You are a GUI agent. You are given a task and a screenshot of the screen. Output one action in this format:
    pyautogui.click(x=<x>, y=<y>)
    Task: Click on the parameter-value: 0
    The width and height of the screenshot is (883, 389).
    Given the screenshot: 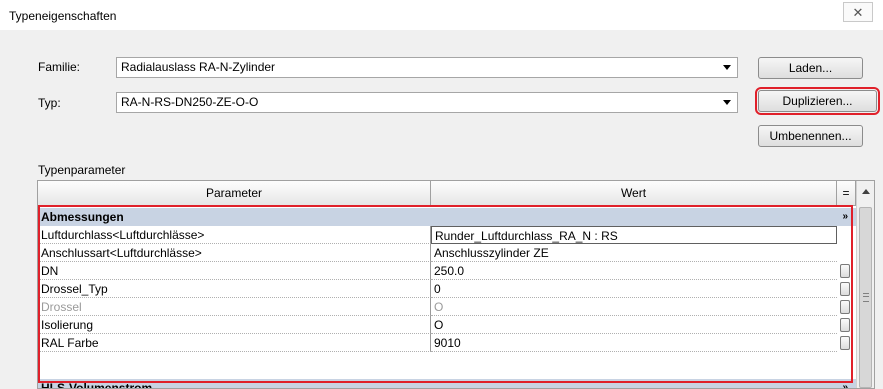 What is the action you would take?
    pyautogui.click(x=634, y=289)
    